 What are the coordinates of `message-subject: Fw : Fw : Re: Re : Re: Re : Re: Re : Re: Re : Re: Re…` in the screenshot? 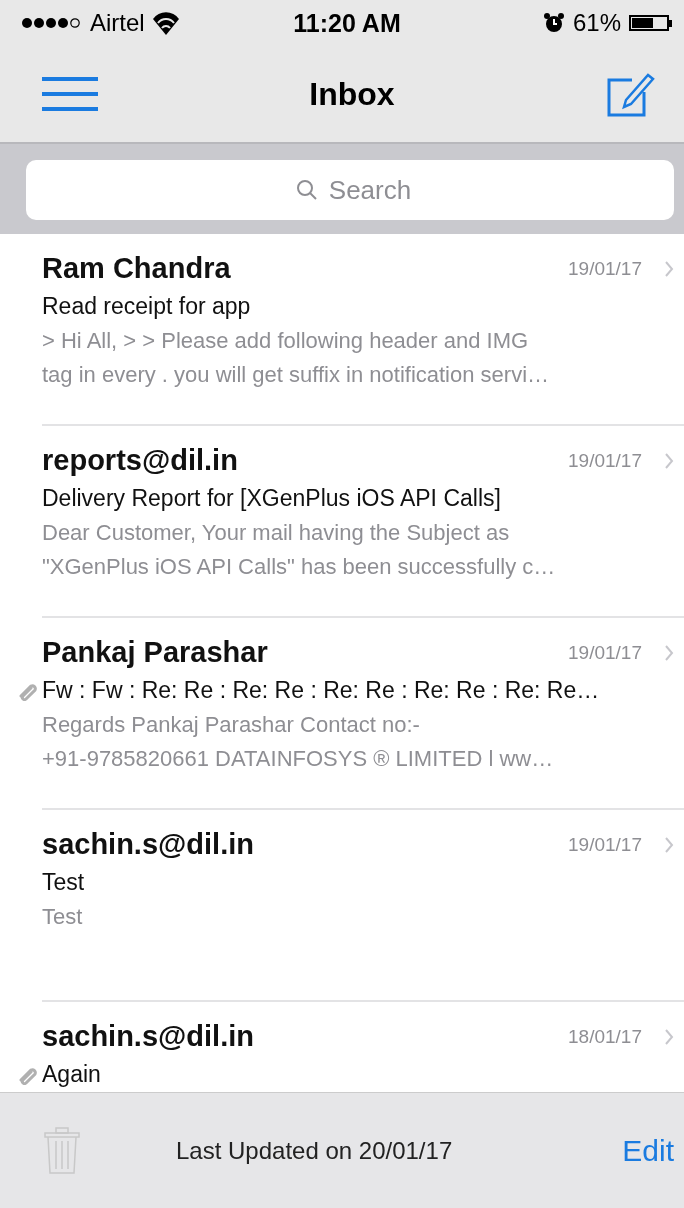 It's located at (321, 690).